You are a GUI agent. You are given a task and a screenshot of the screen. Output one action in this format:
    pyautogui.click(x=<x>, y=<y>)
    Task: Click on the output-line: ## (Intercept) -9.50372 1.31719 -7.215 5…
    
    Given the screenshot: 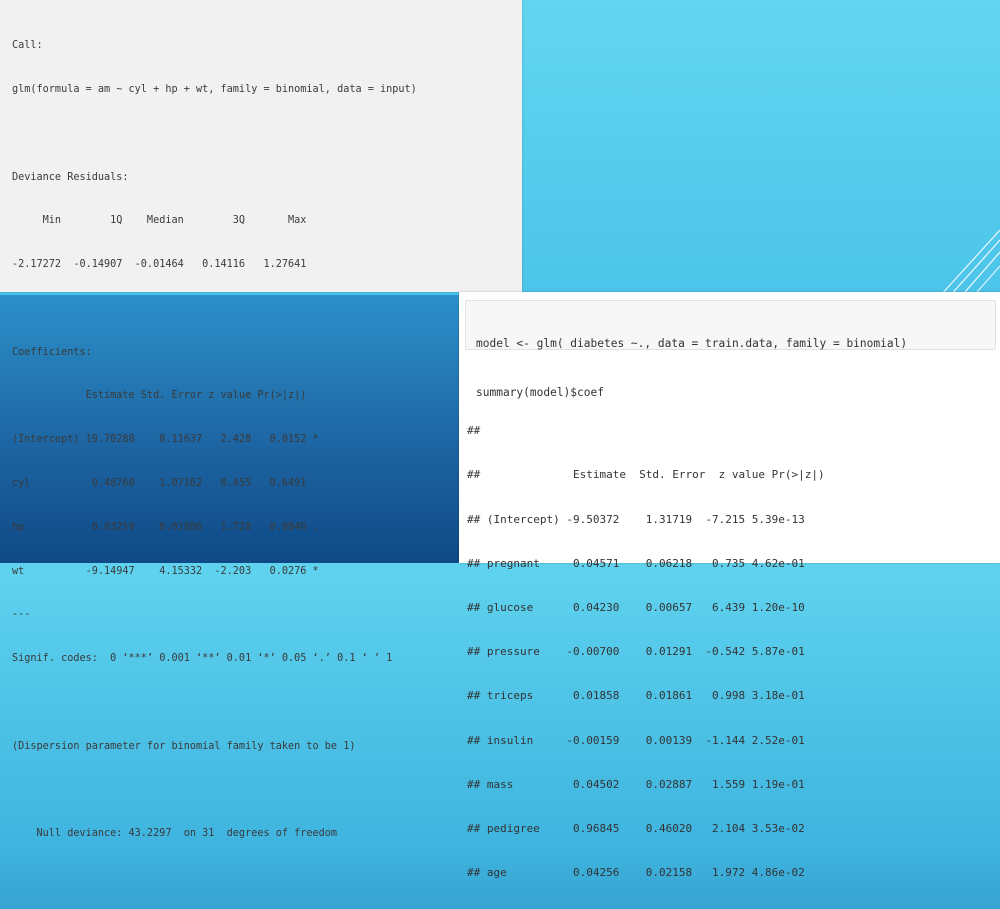 What is the action you would take?
    pyautogui.click(x=636, y=519)
    